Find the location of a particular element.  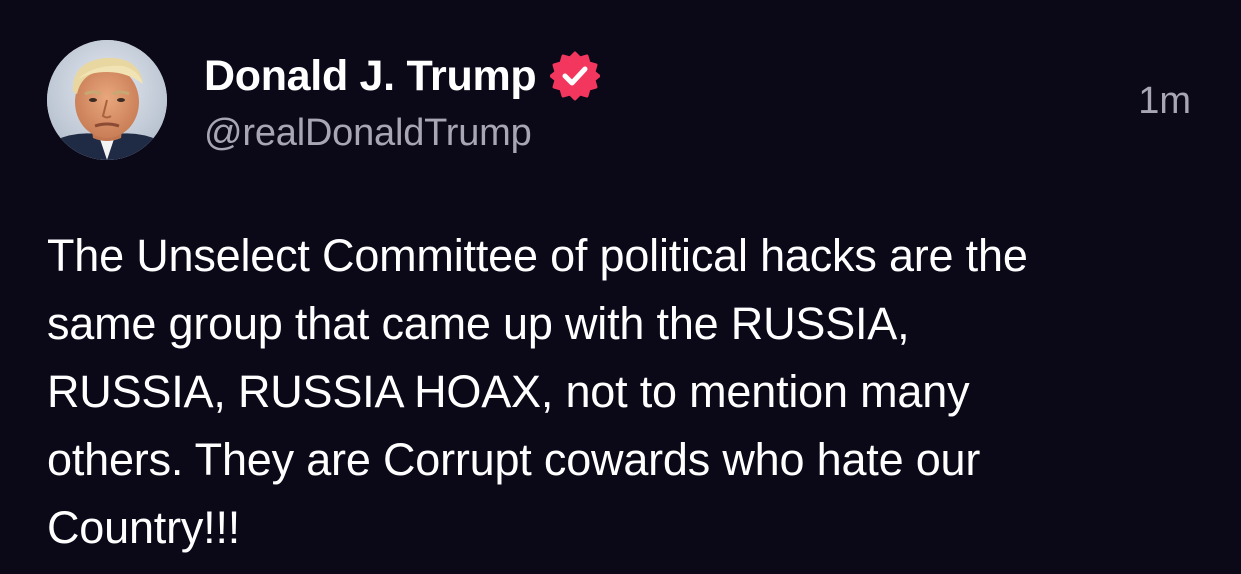

post-text-line: Country!!! is located at coordinates (144, 527).